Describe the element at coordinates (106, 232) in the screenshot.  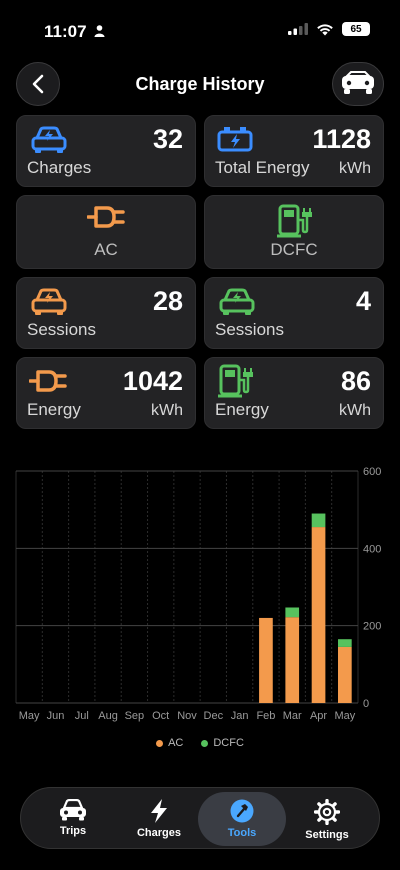
I see `ac-card: AC` at that location.